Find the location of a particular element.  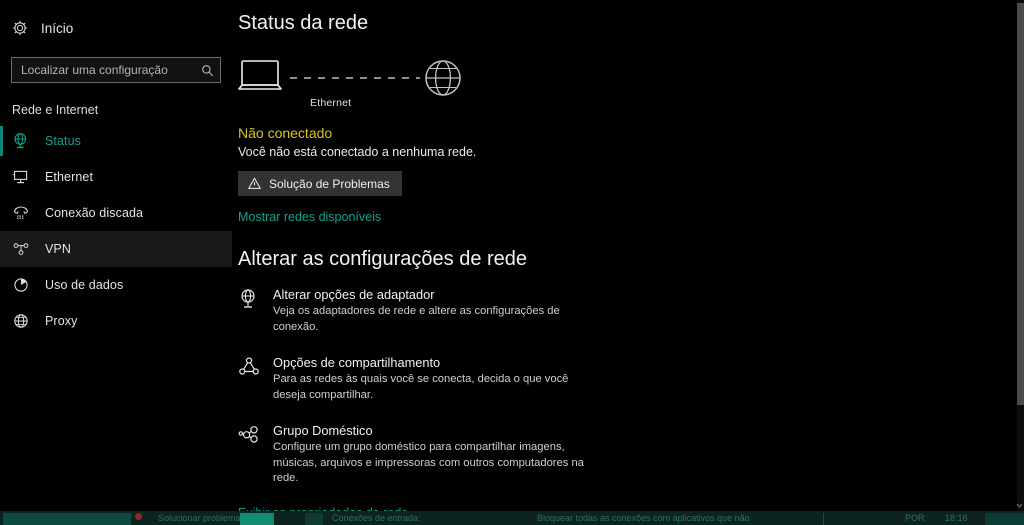

search-box is located at coordinates (116, 70).